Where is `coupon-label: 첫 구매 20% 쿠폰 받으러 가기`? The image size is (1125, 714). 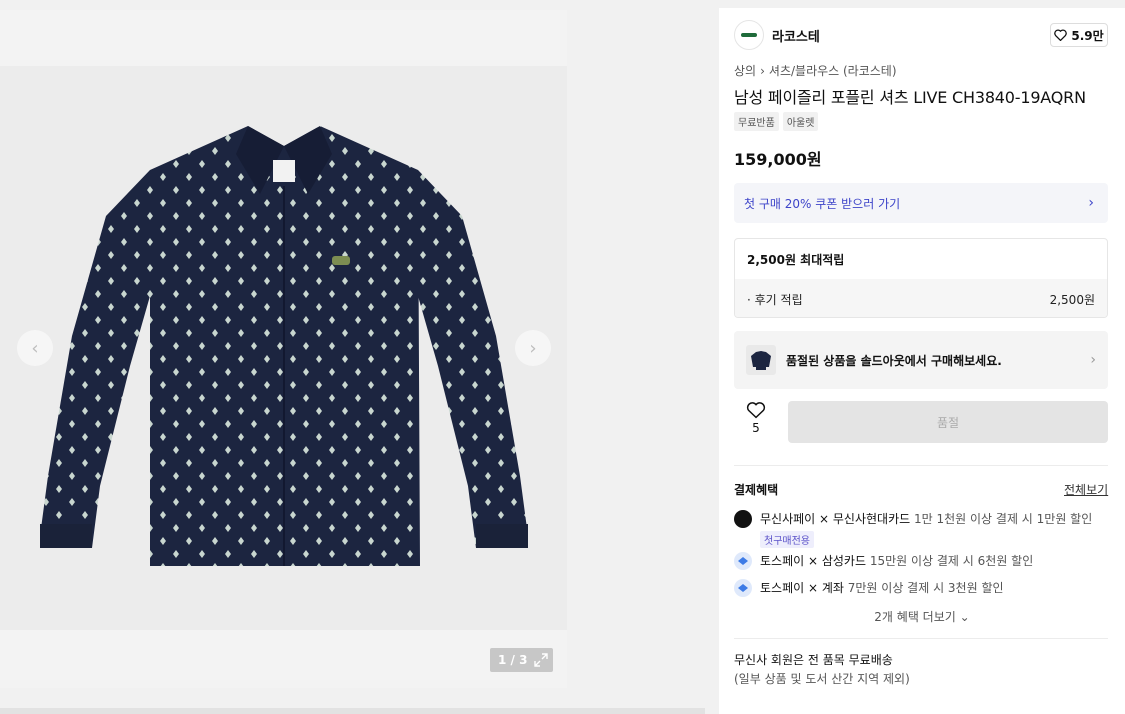
coupon-label: 첫 구매 20% 쿠폰 받으러 가기 is located at coordinates (822, 203).